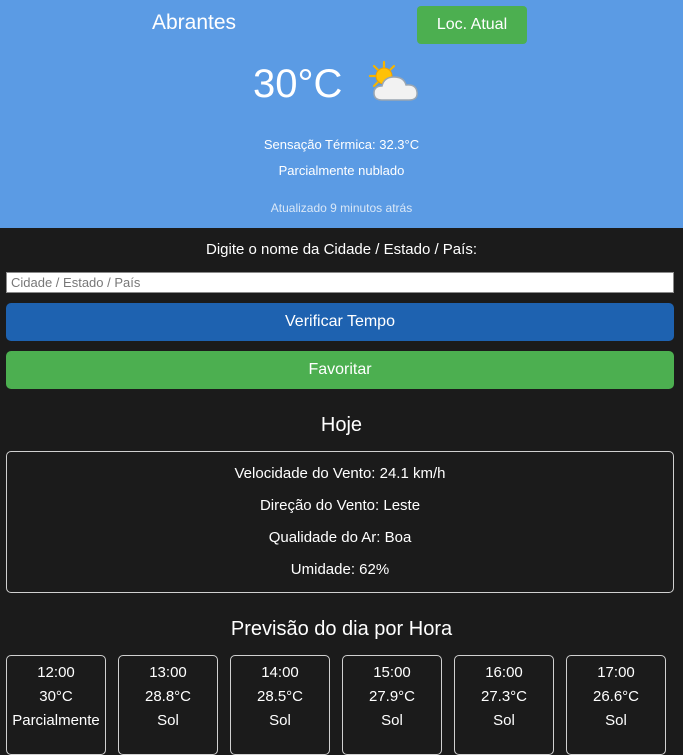  I want to click on hourly-forecast-title: Previsão do dia por Hora, so click(341, 629).